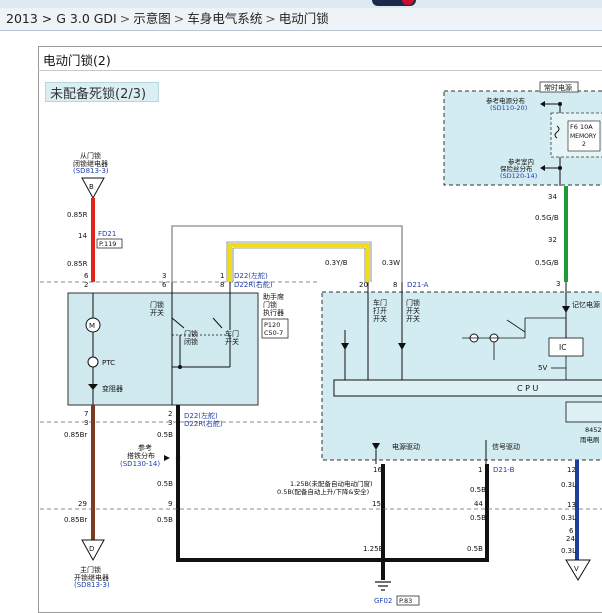  What do you see at coordinates (232, 341) in the screenshot?
I see `door-open-switch-2: 开关` at bounding box center [232, 341].